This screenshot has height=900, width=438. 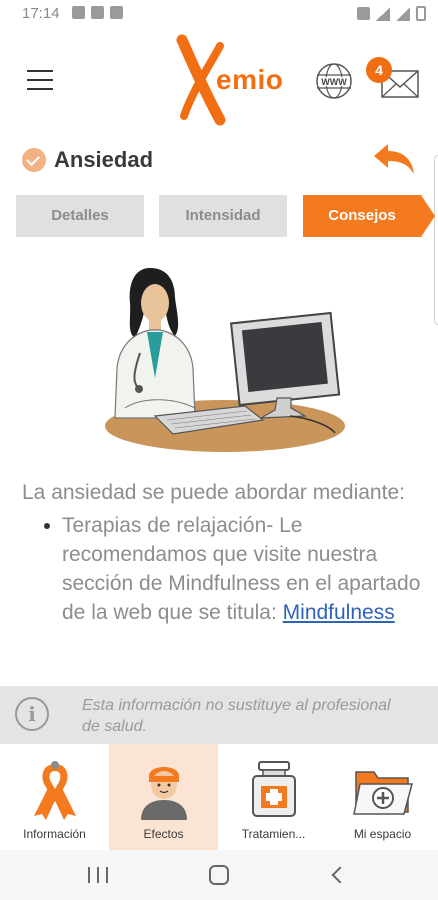 I want to click on app-bar: emio WWW 4, so click(x=219, y=83).